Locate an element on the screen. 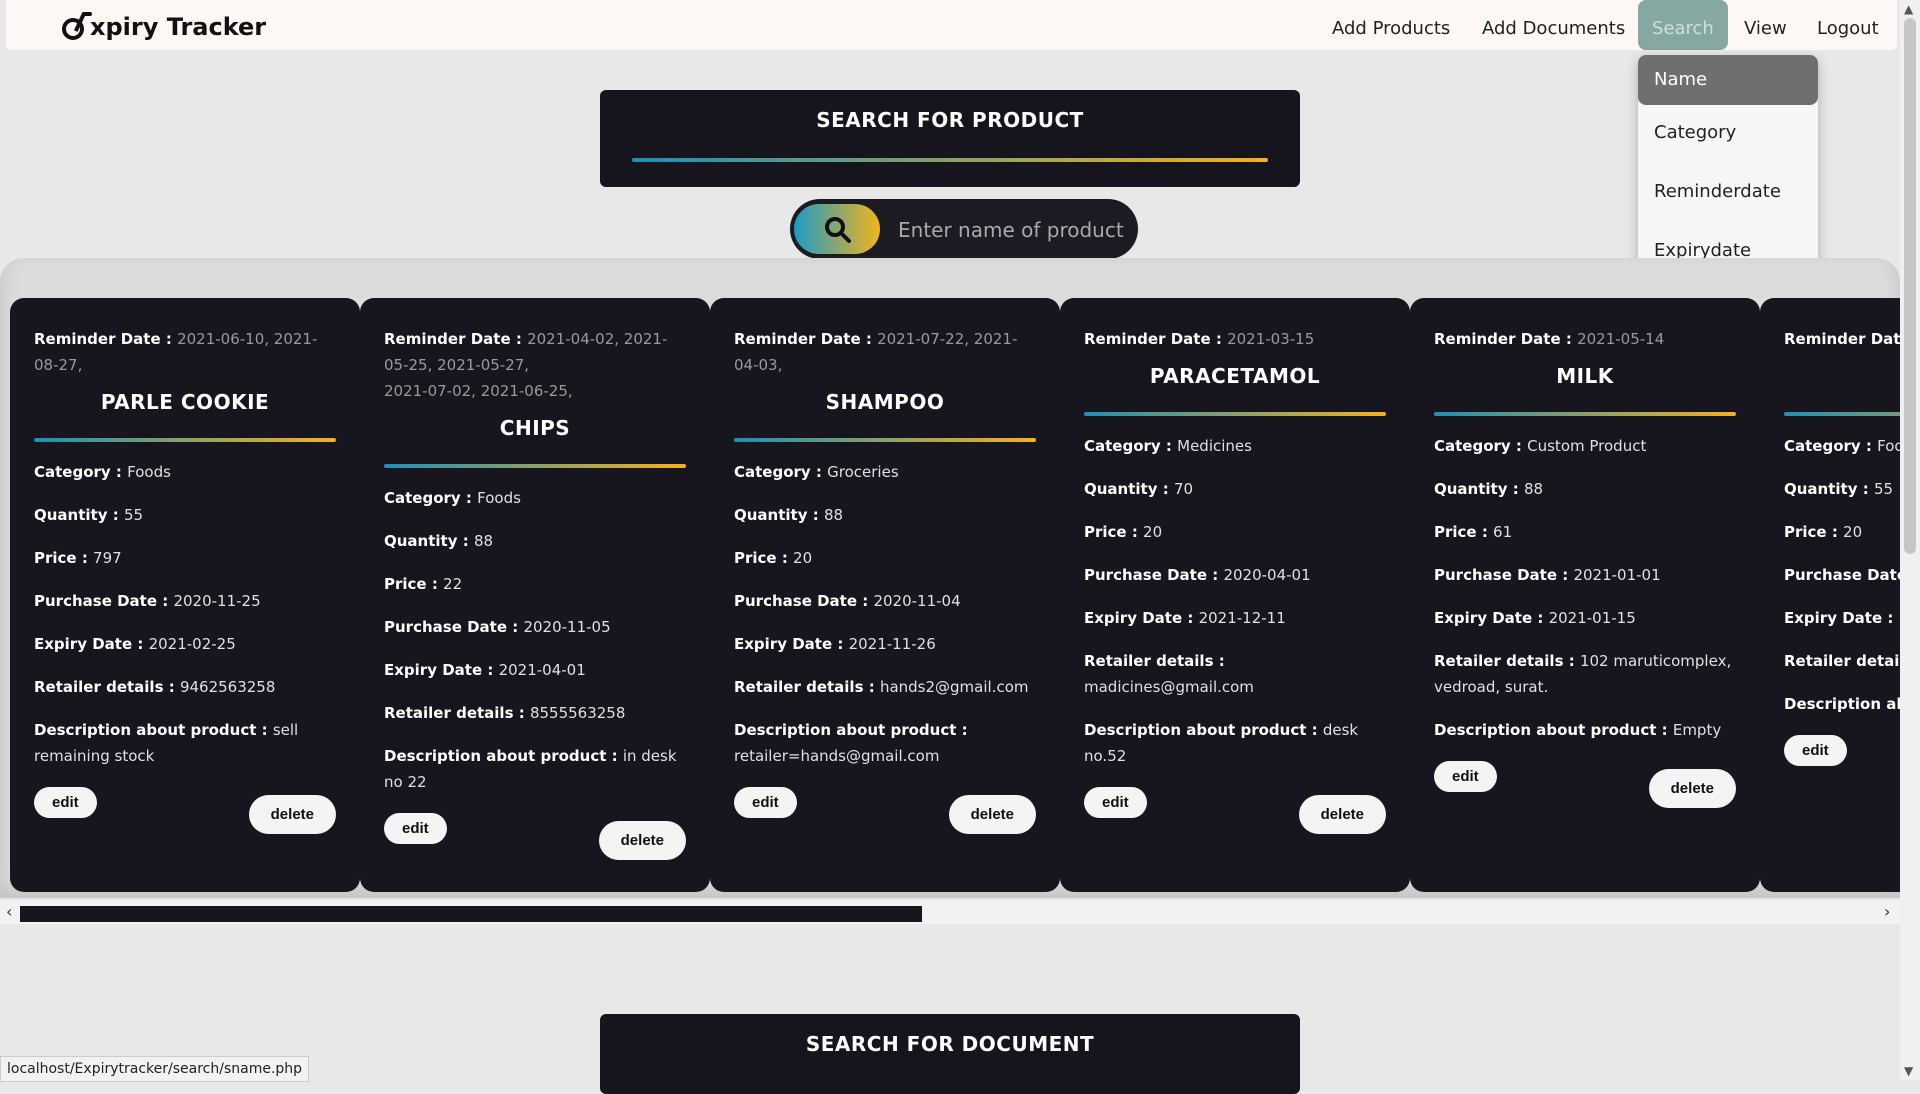 The image size is (1920, 1094). horizontal-scrollbar: ‹ › is located at coordinates (950, 912).